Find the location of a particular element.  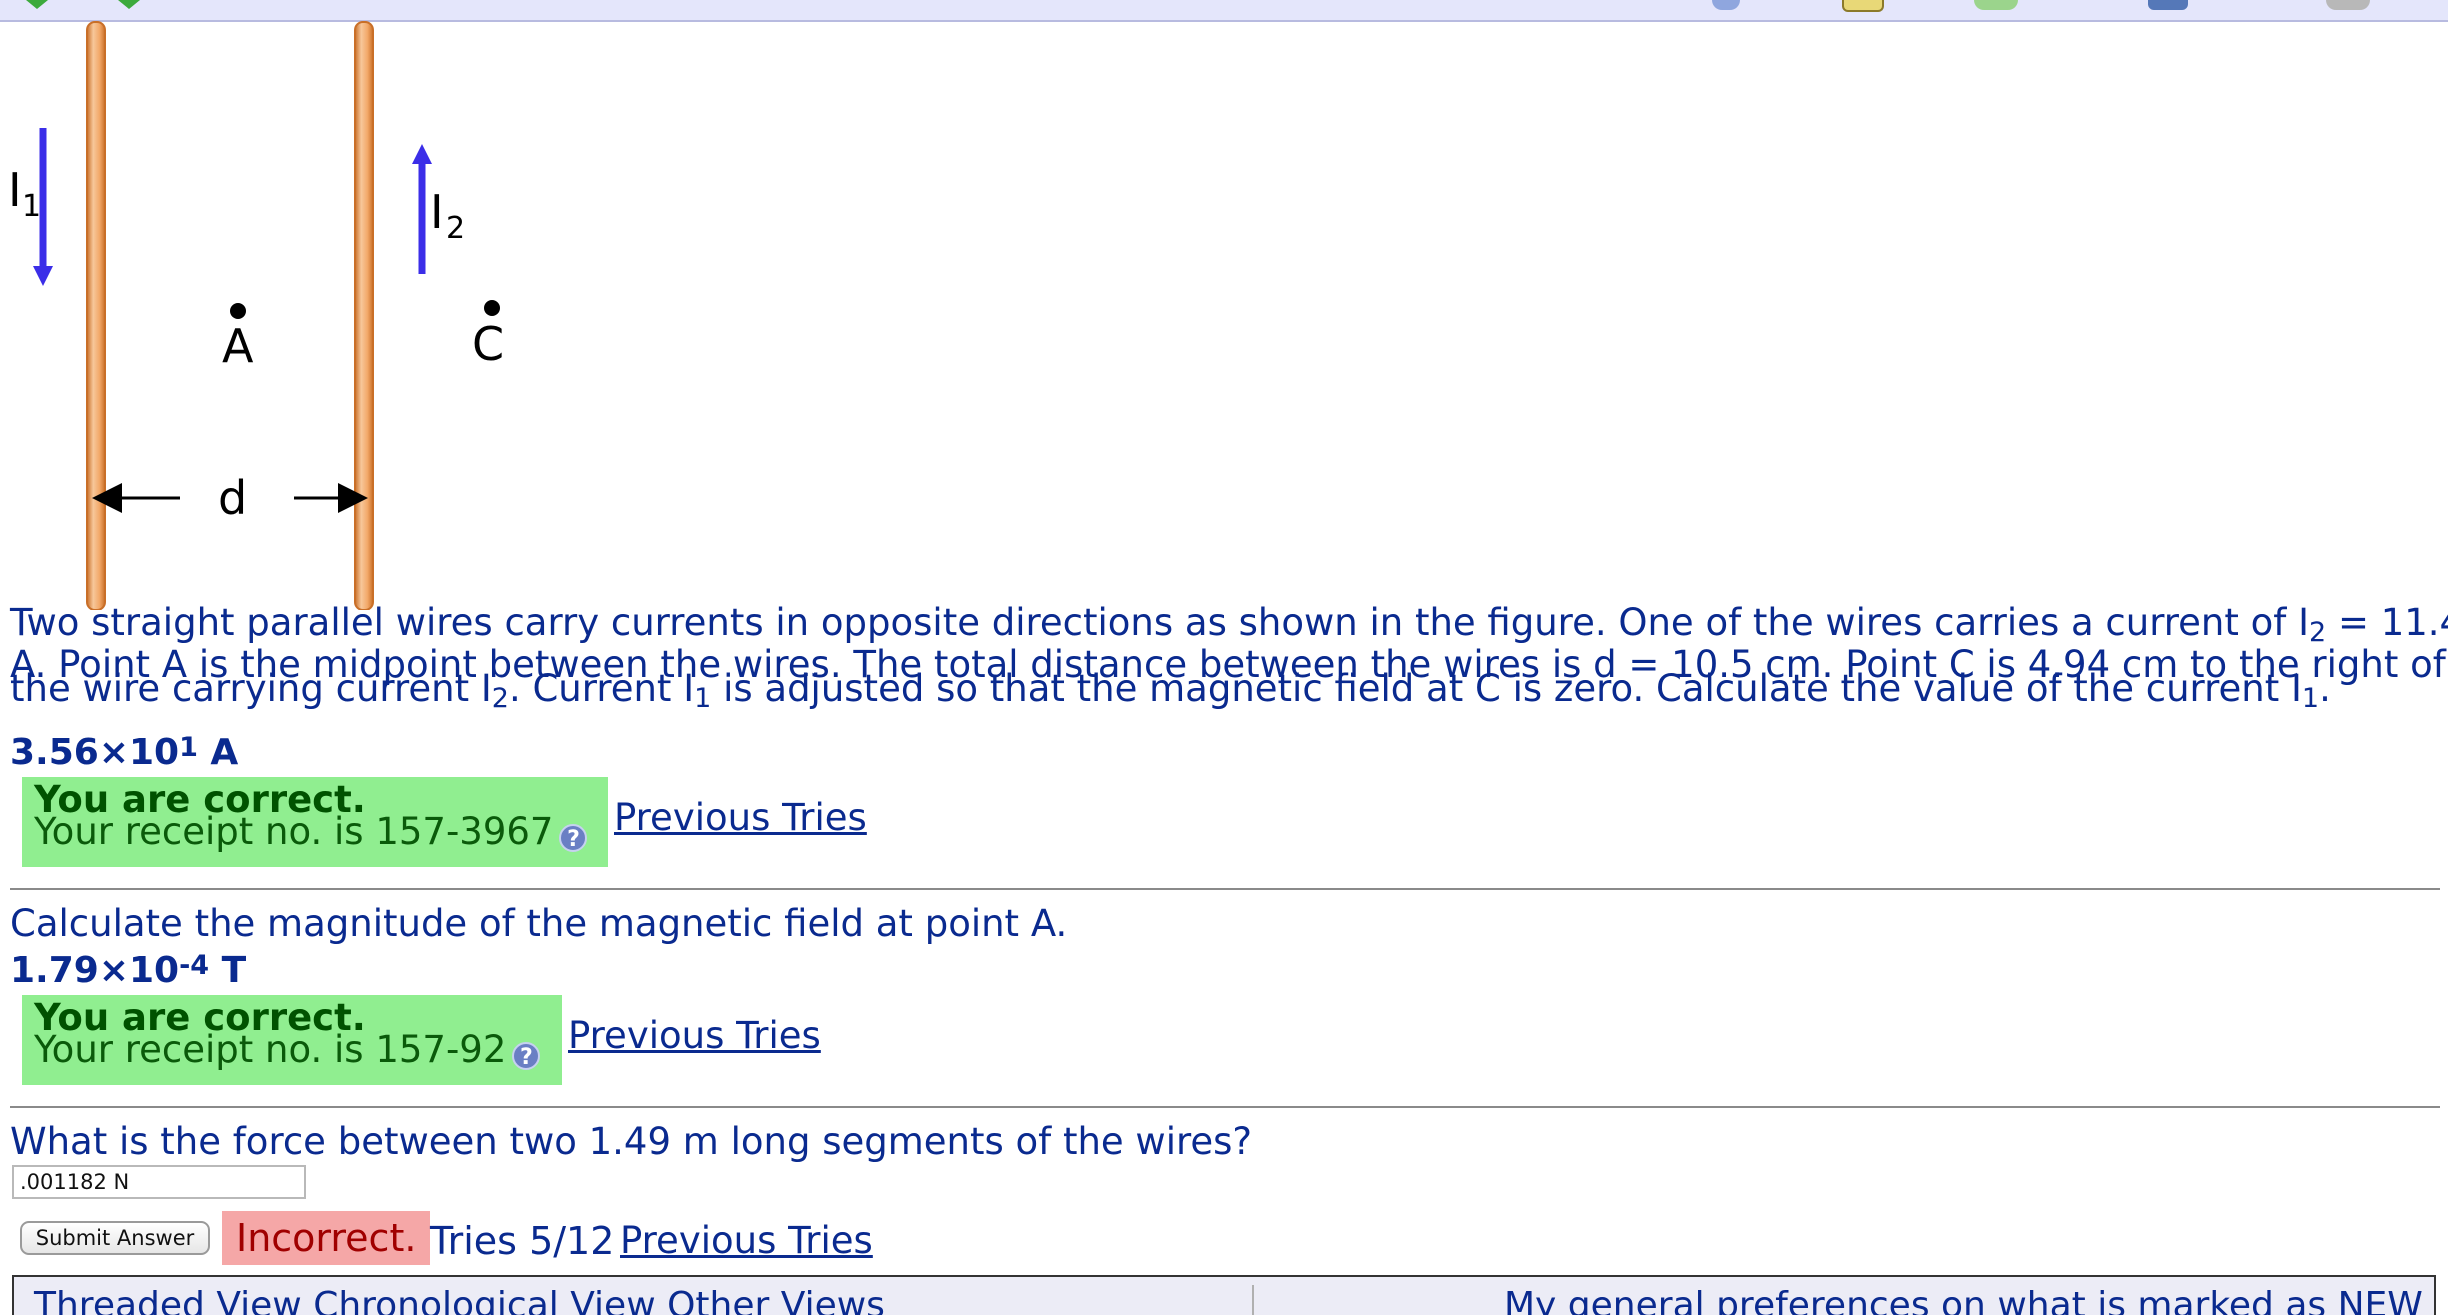

part2-previous-tries-link: Previous Tries is located at coordinates (694, 1035).